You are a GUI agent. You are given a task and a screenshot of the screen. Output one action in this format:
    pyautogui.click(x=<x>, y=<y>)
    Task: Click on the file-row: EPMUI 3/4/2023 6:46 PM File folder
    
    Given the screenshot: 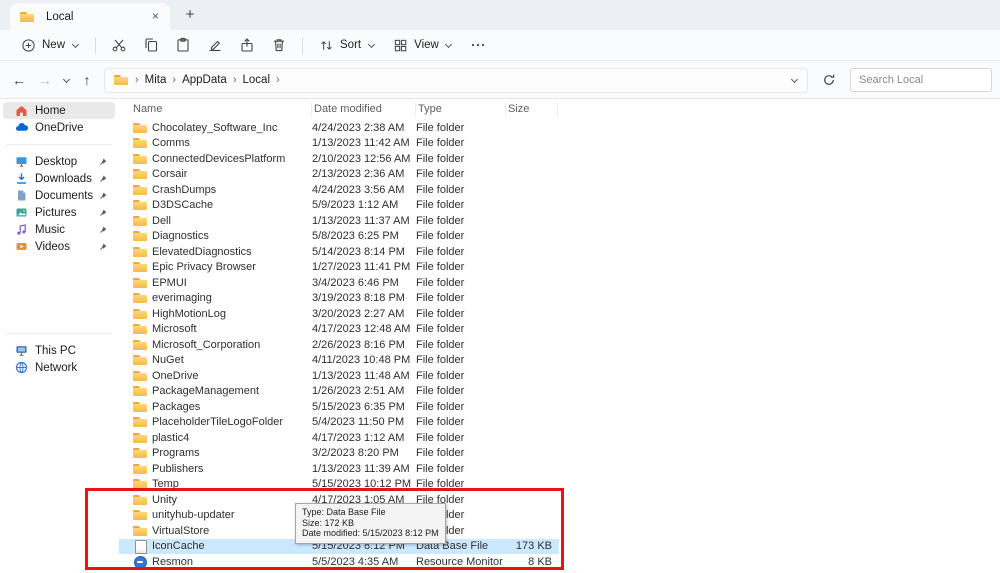 What is the action you would take?
    pyautogui.click(x=339, y=283)
    